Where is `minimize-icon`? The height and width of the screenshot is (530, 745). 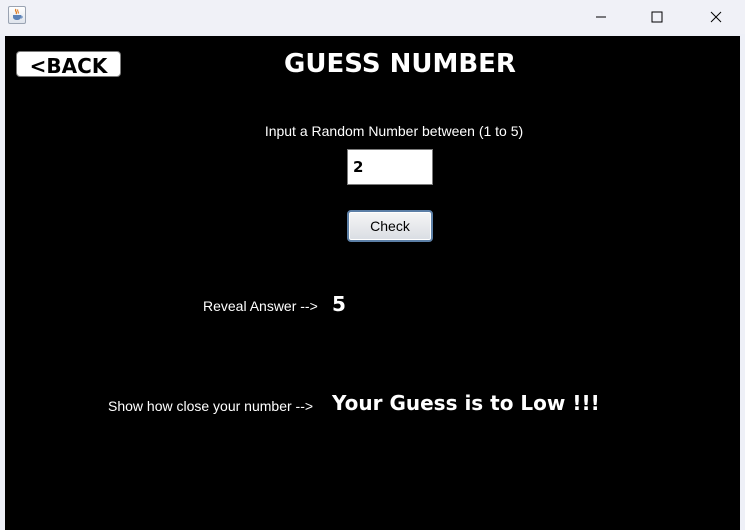 minimize-icon is located at coordinates (601, 17).